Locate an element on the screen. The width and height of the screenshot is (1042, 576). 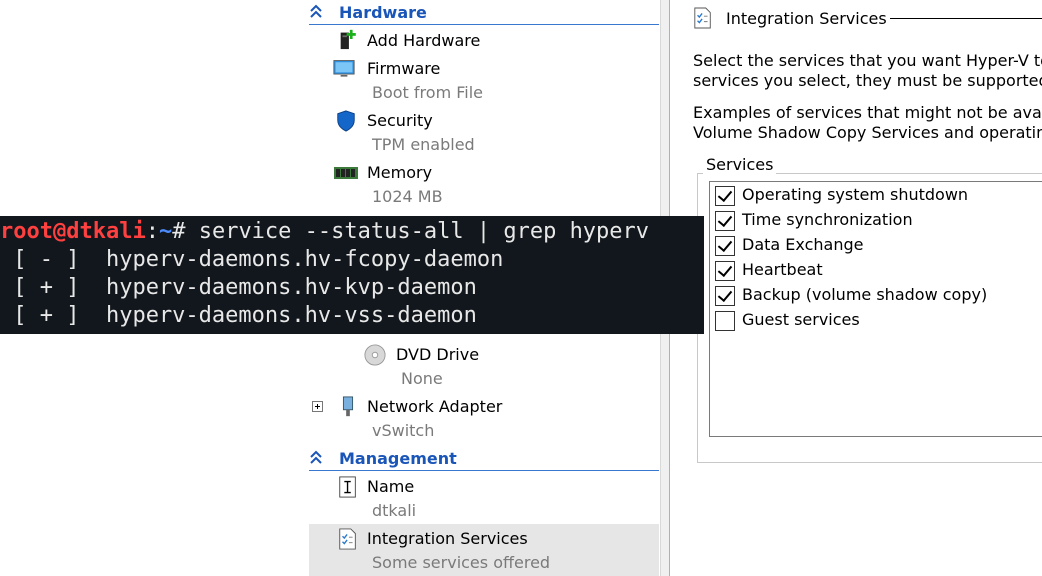
service-label: Data Exchange is located at coordinates (803, 244).